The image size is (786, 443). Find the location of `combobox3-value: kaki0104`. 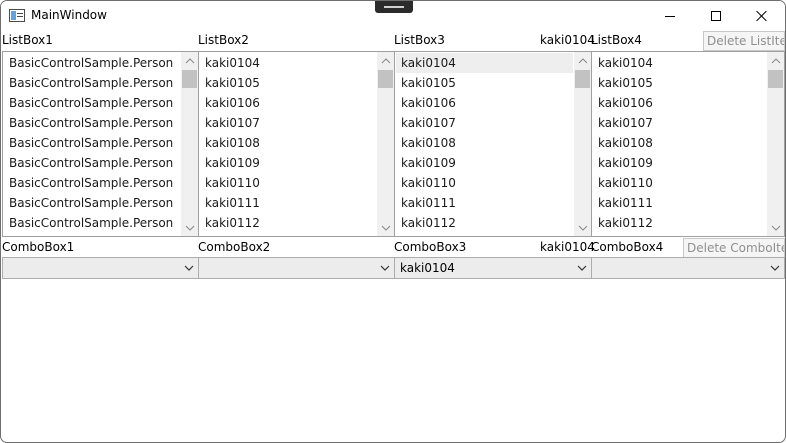

combobox3-value: kaki0104 is located at coordinates (427, 268).